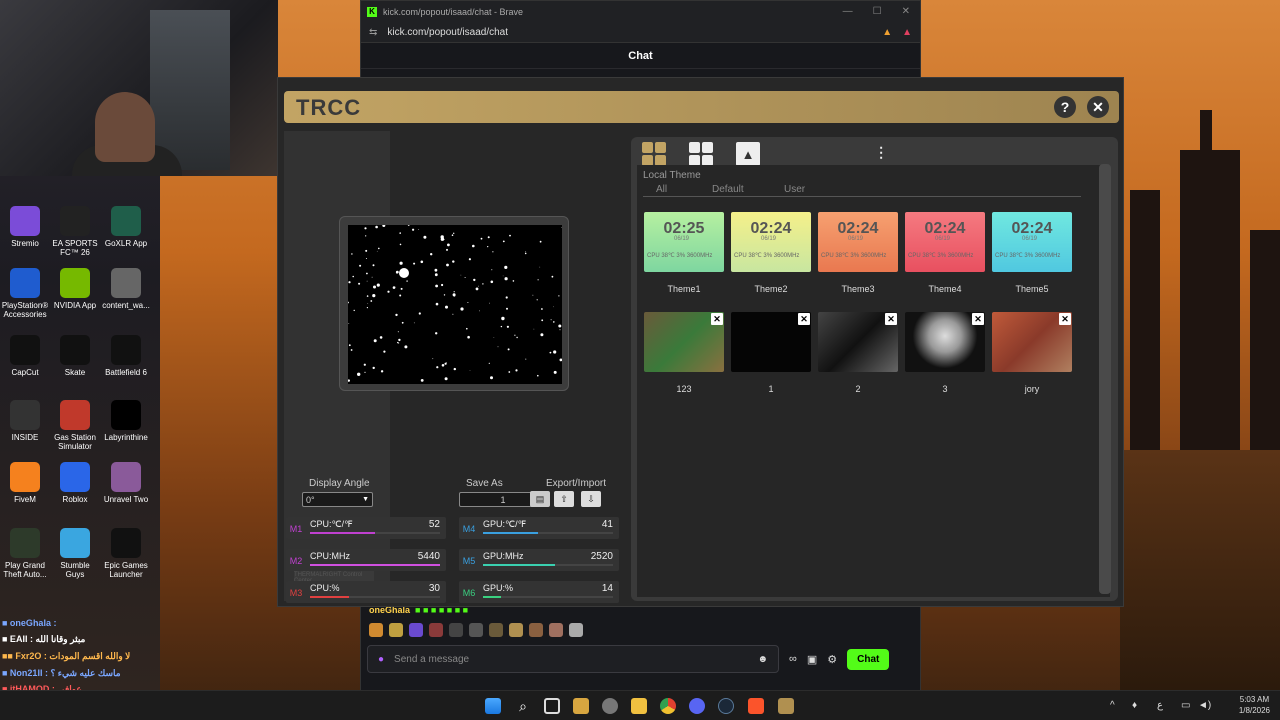 Image resolution: width=1280 pixels, height=720 pixels. What do you see at coordinates (1112, 705) in the screenshot?
I see `tray-chevron-icon: ^` at bounding box center [1112, 705].